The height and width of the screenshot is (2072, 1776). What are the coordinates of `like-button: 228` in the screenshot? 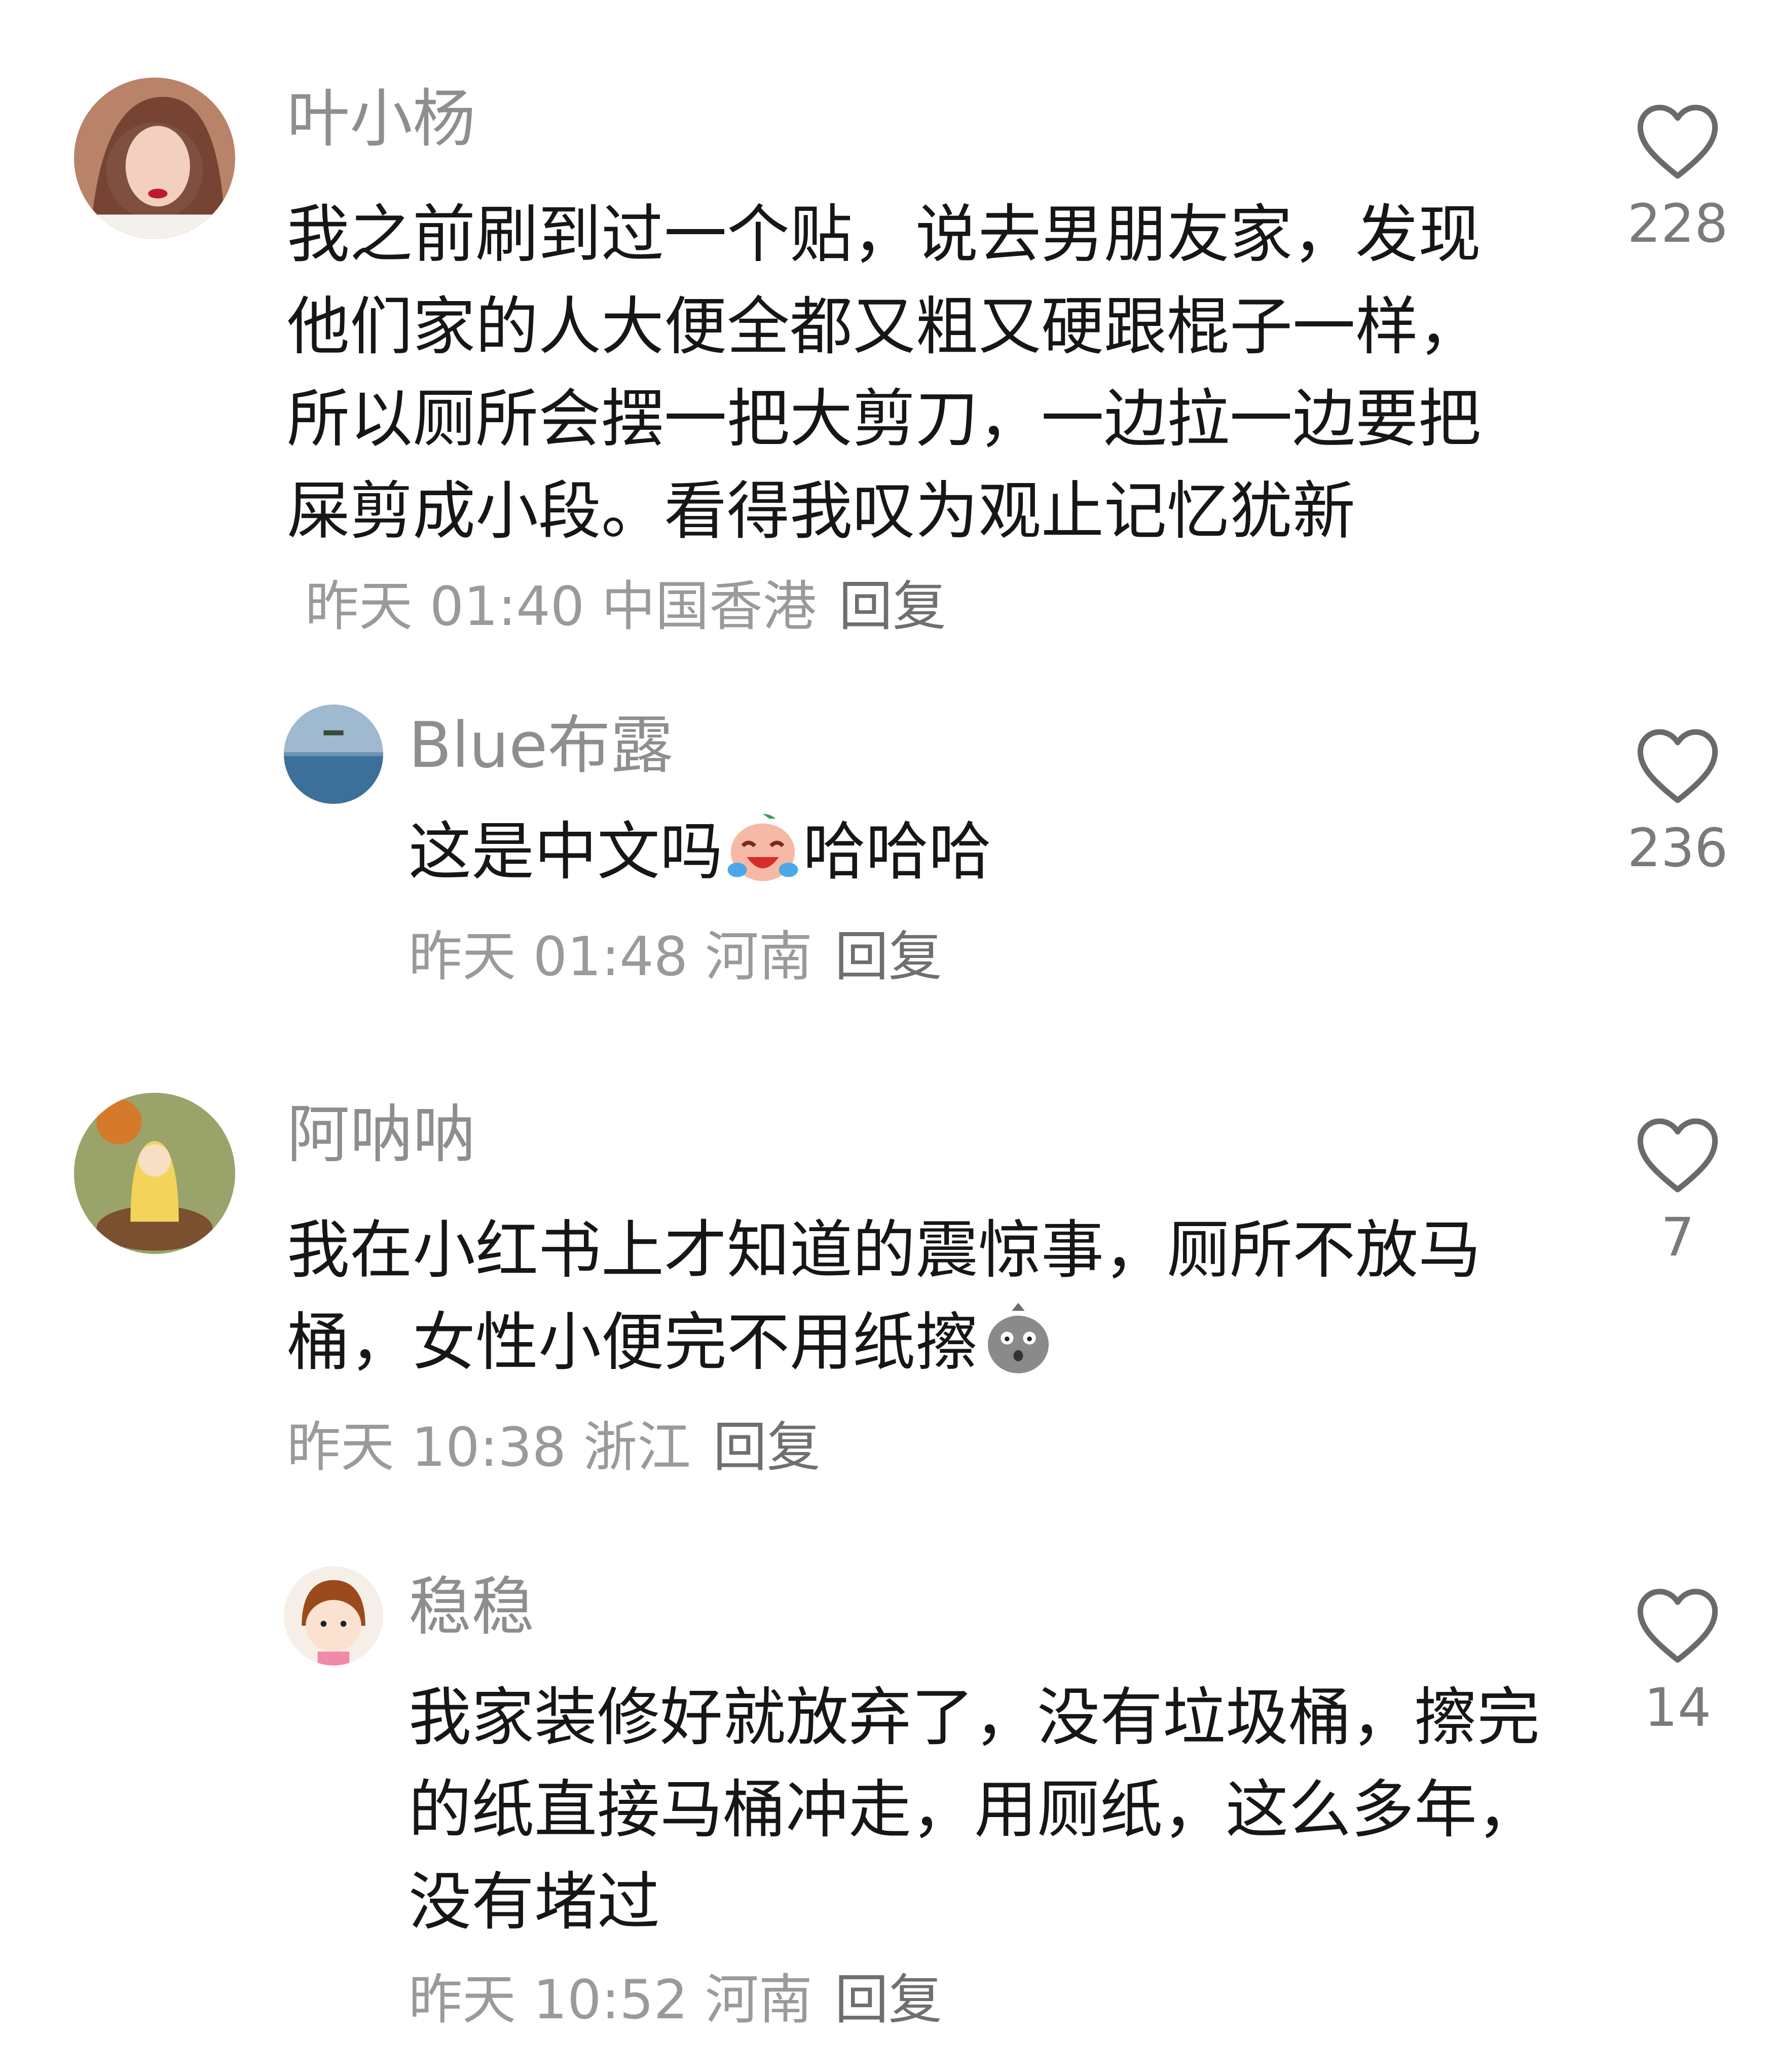 It's located at (1677, 177).